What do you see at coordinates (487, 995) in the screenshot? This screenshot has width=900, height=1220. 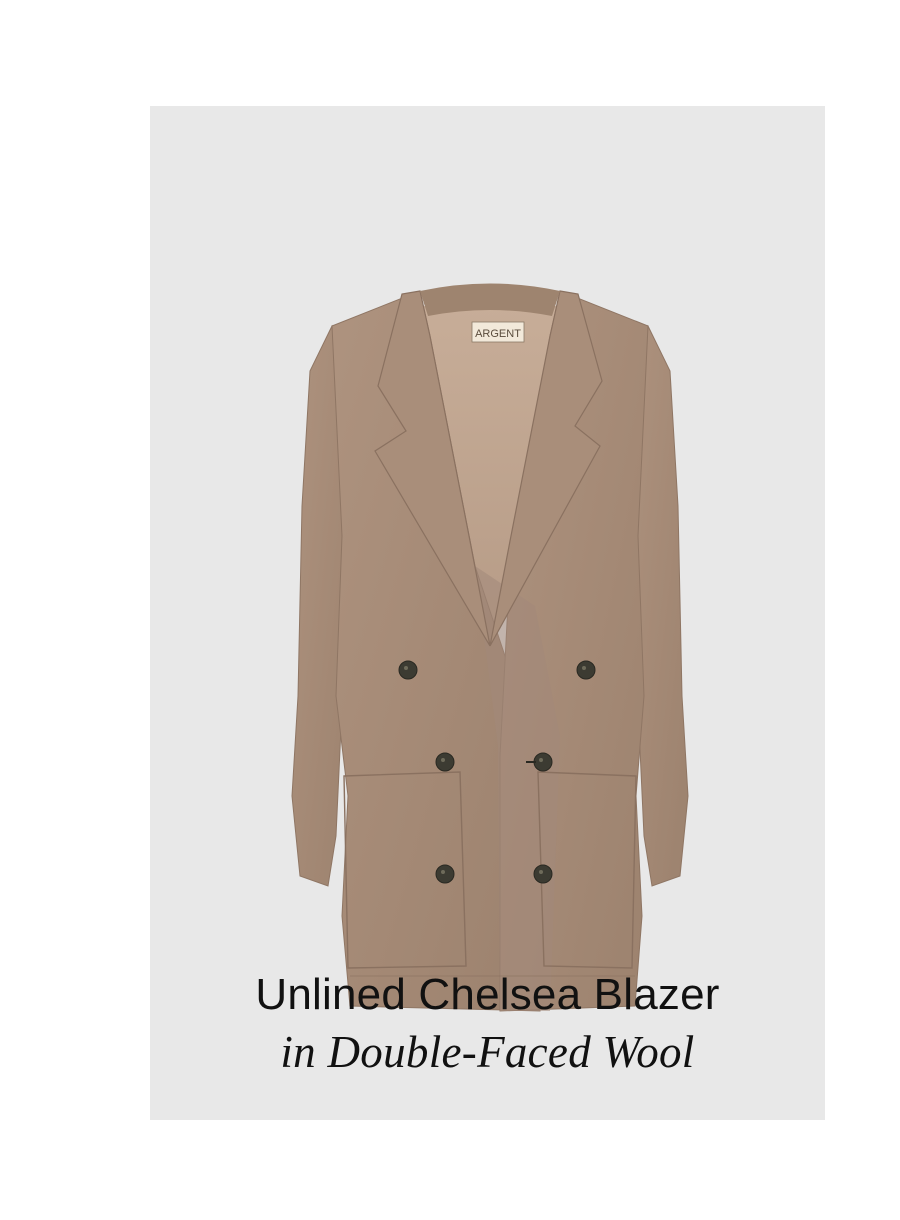 I see `product-title: Unlined Chelsea Blazer` at bounding box center [487, 995].